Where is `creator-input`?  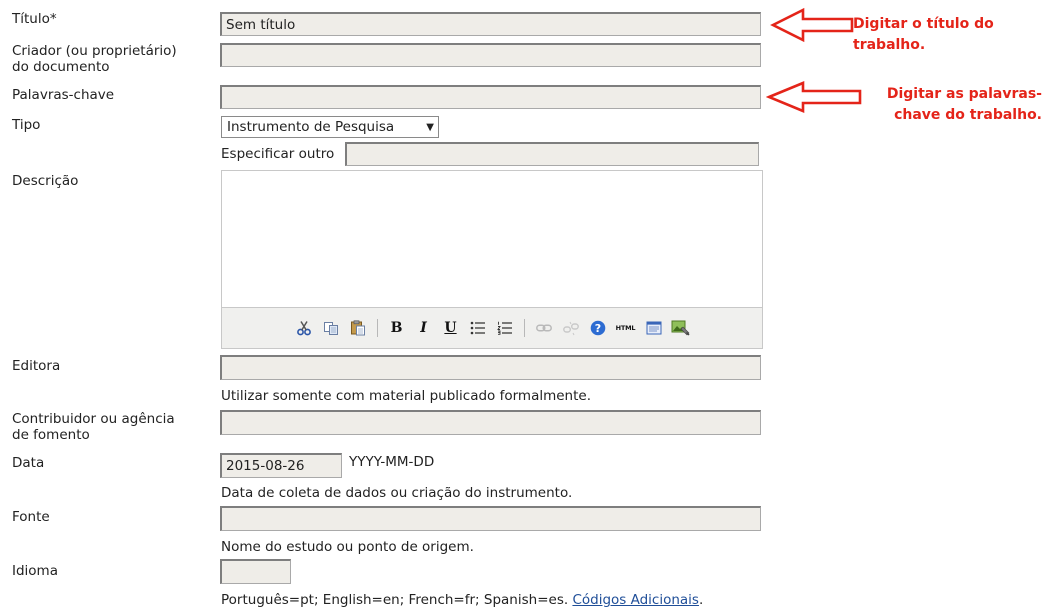 creator-input is located at coordinates (490, 55).